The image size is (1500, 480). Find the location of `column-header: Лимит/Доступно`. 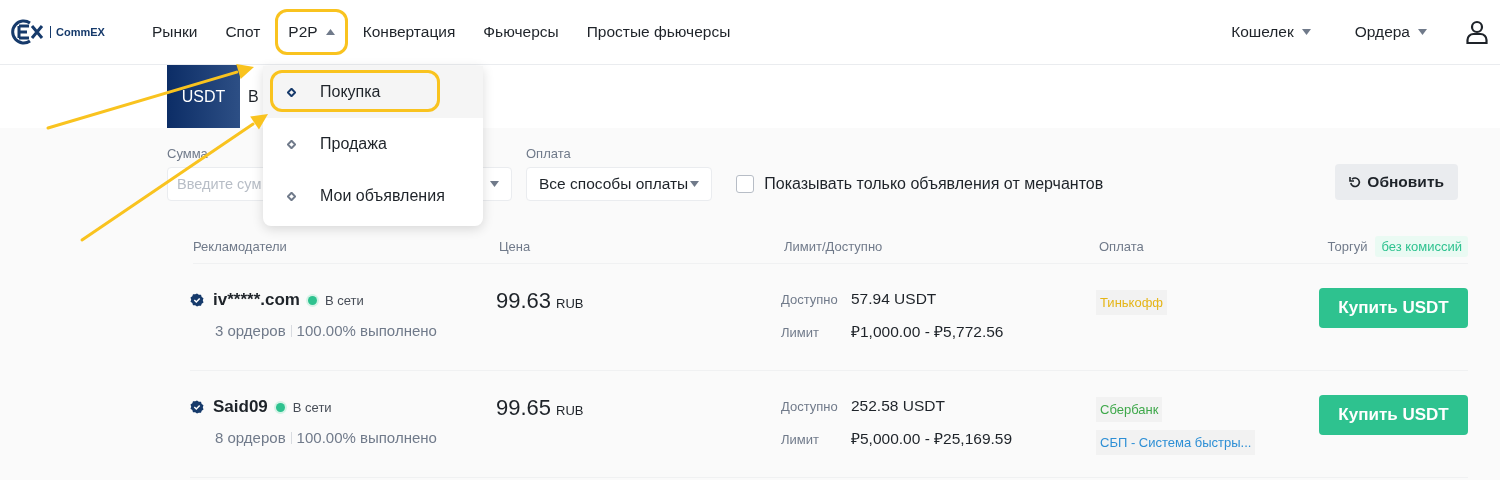

column-header: Лимит/Доступно is located at coordinates (834, 246).